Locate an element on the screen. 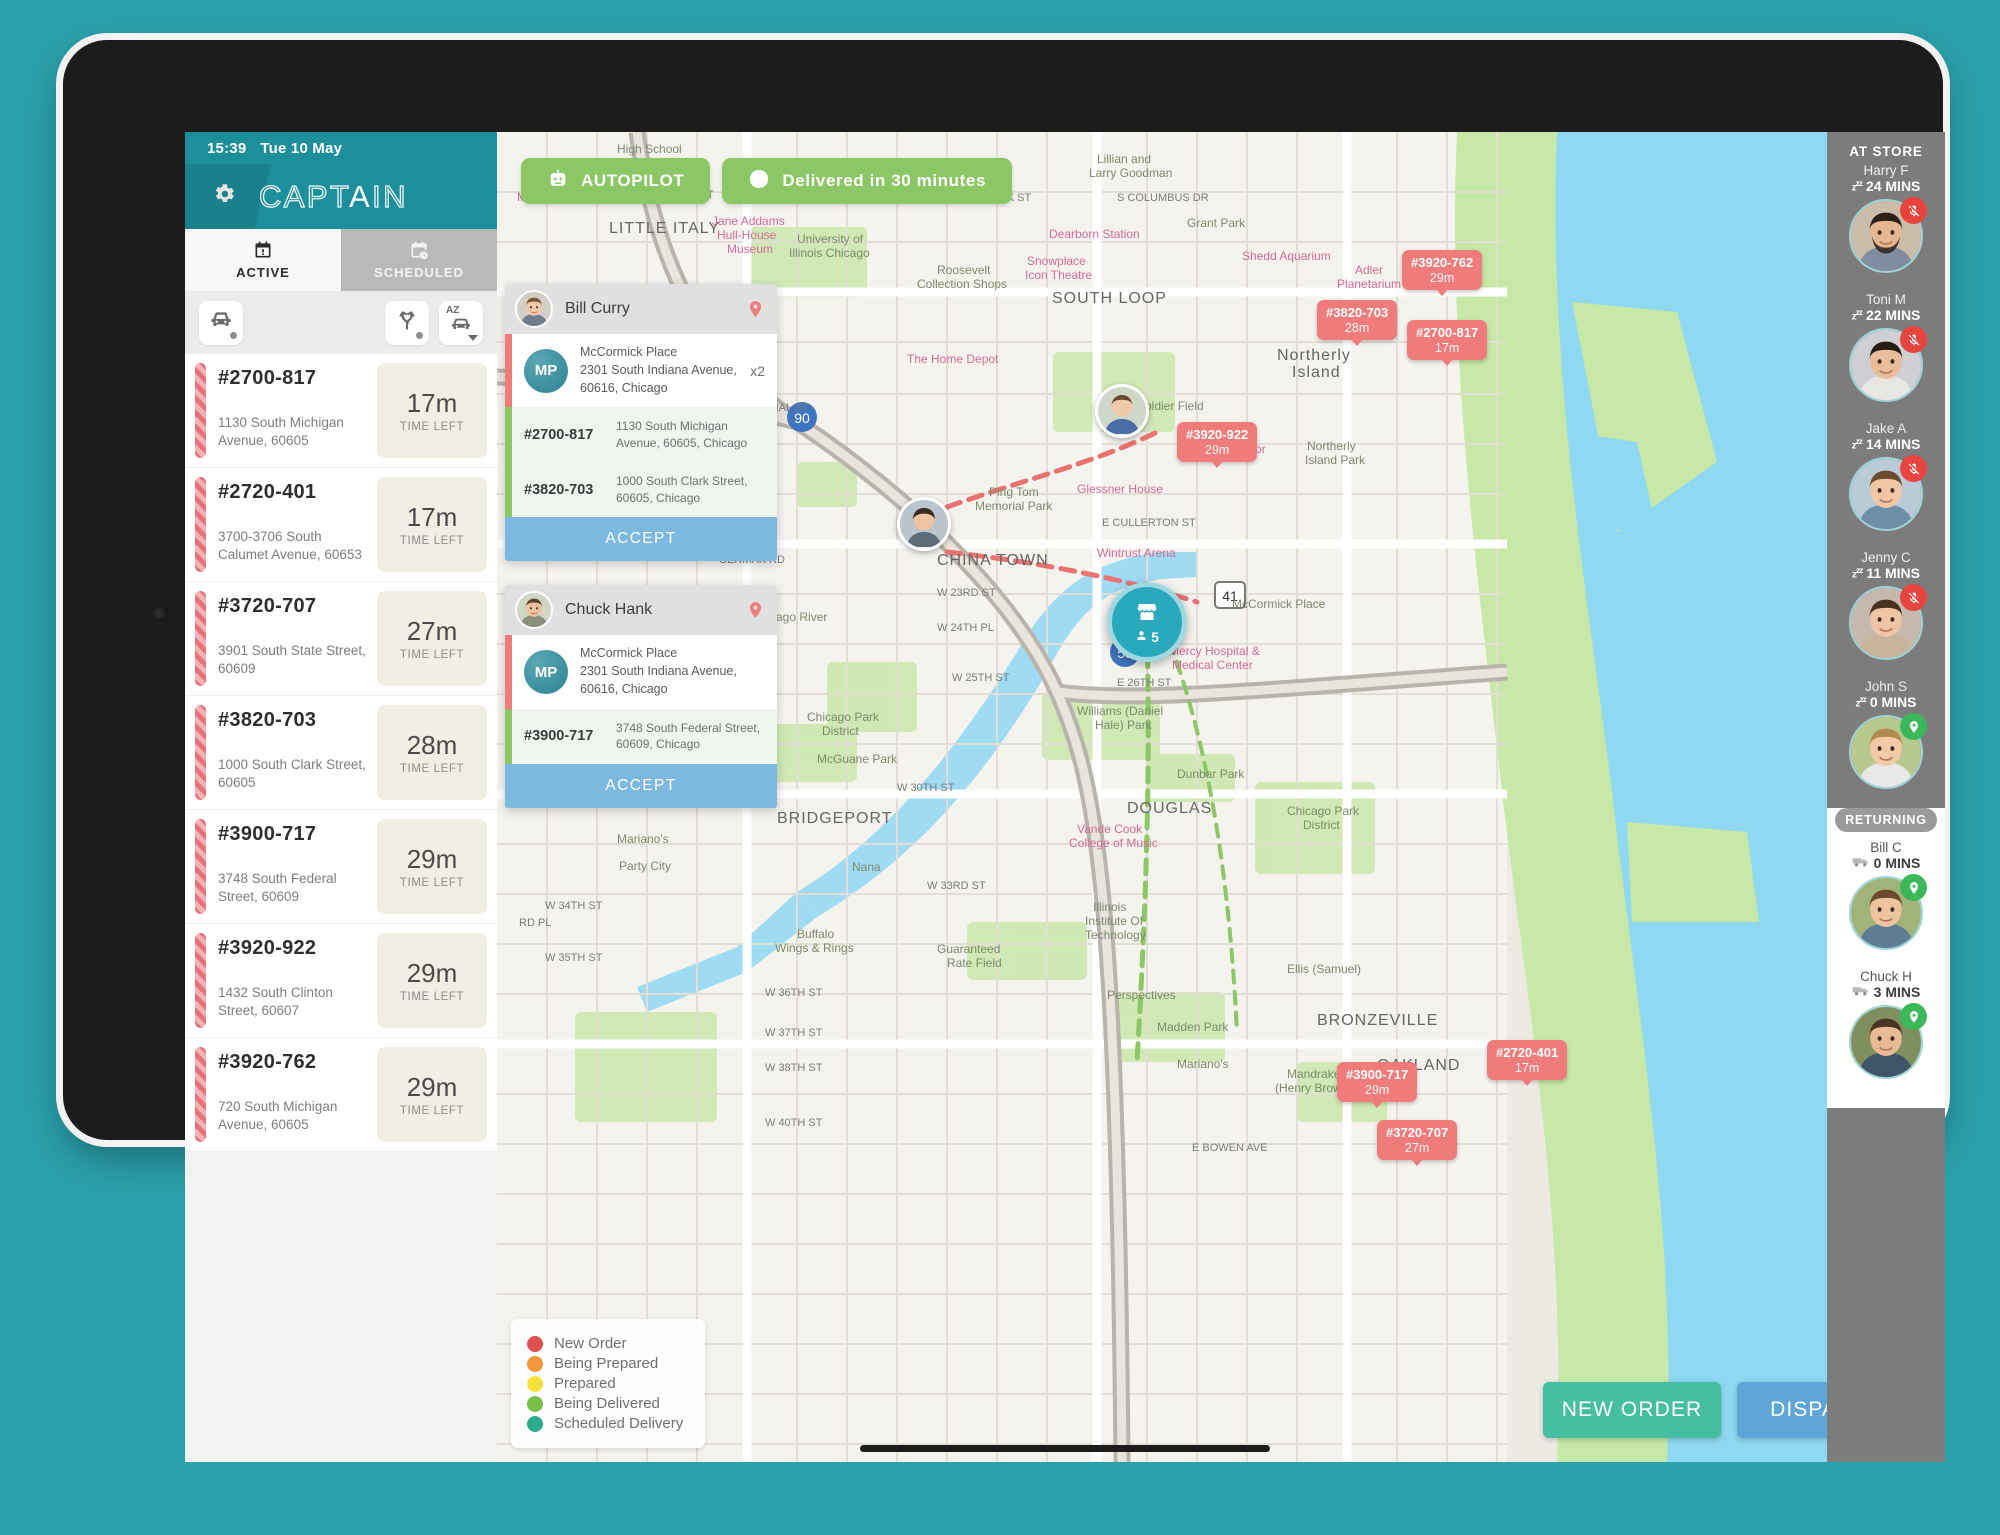  tab-active-label: ACTIVE is located at coordinates (263, 272).